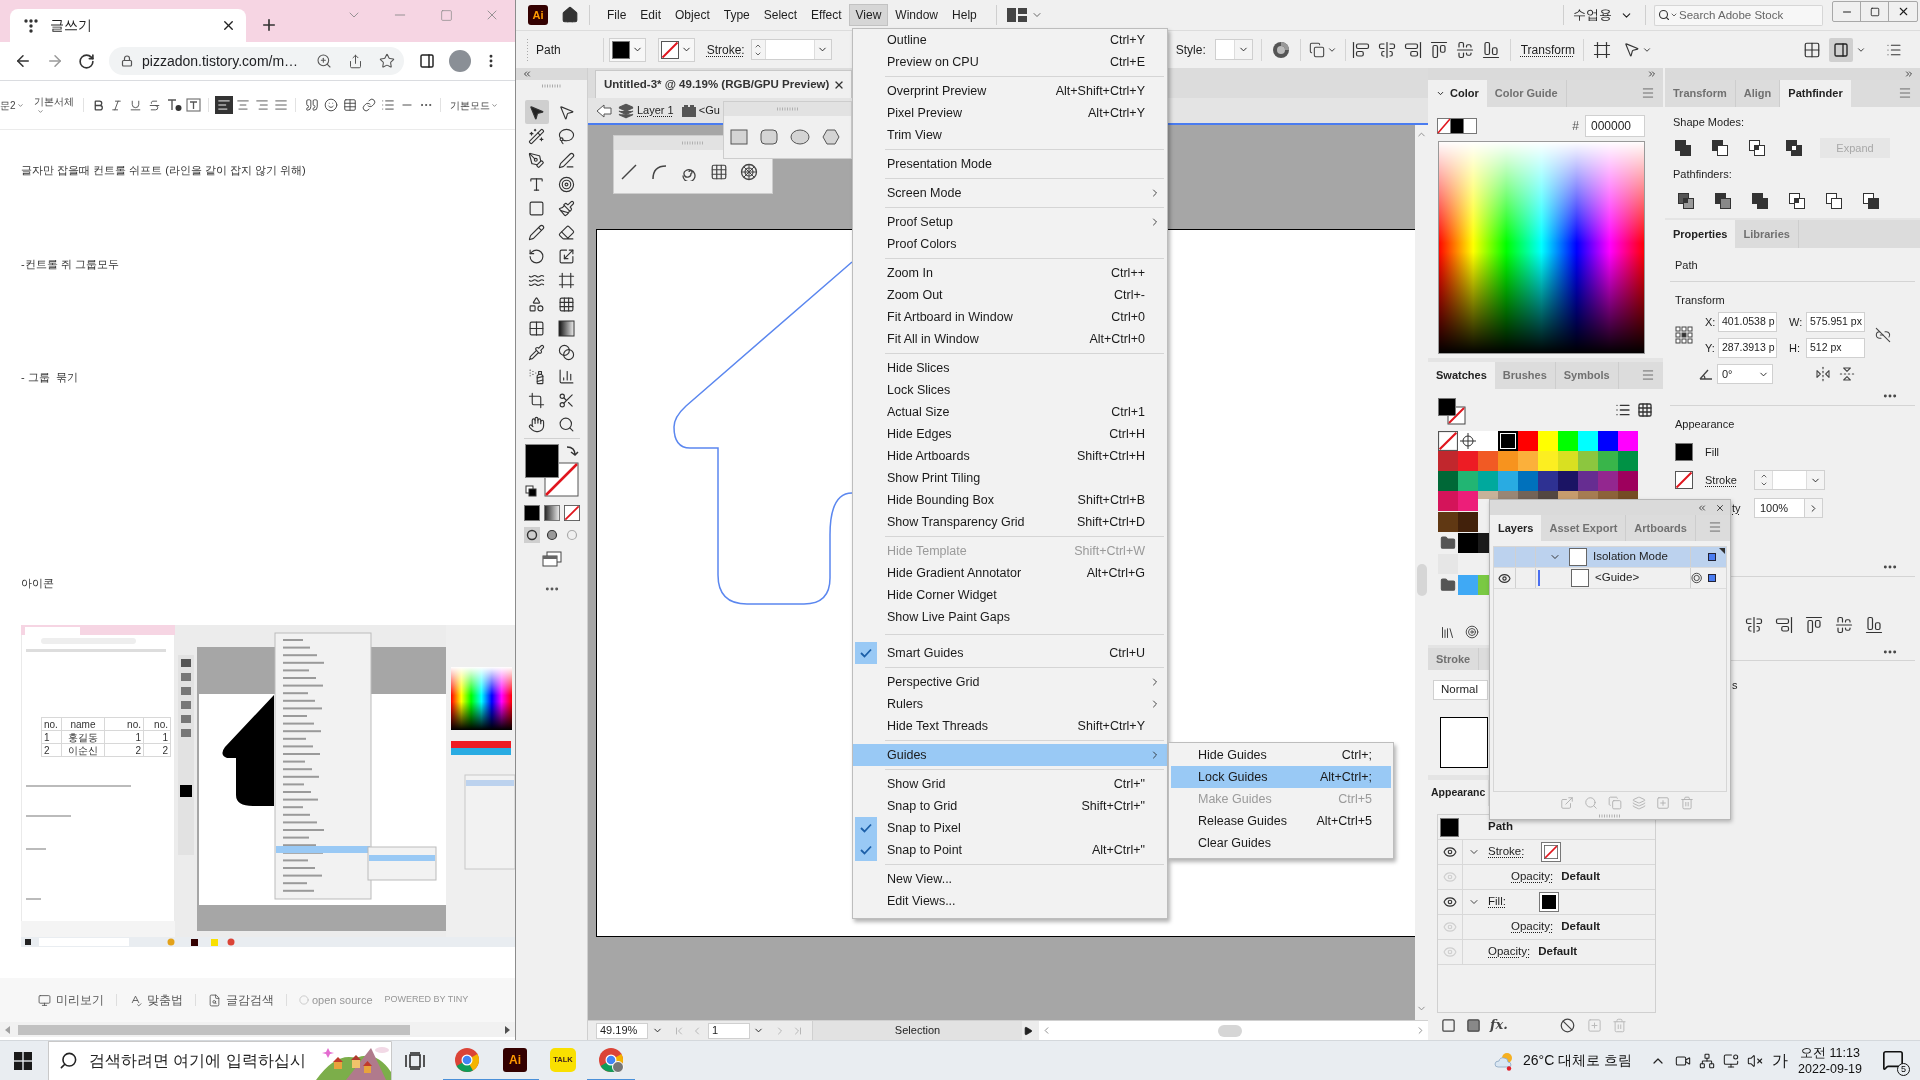 Image resolution: width=1920 pixels, height=1080 pixels. I want to click on reload-icon, so click(86, 61).